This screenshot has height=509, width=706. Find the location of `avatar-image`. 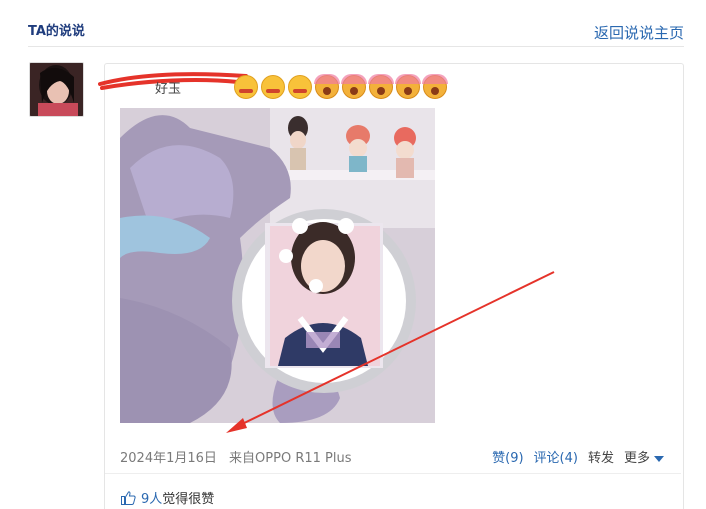

avatar-image is located at coordinates (56, 89).